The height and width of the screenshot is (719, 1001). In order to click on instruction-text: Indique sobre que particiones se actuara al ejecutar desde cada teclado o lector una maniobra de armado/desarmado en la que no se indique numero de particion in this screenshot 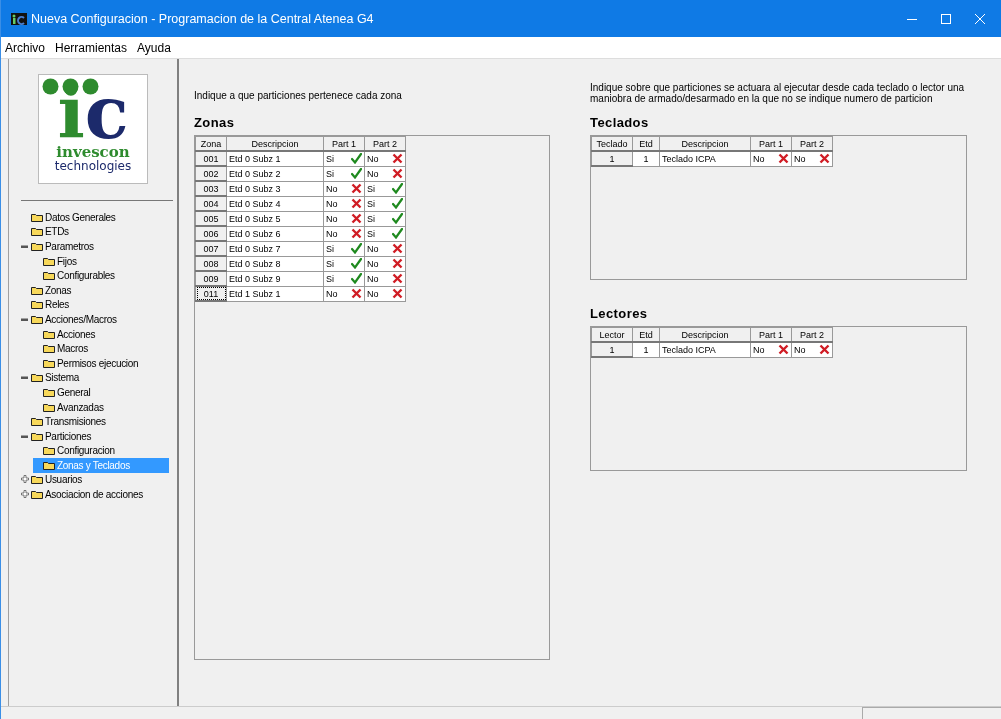, I will do `click(778, 93)`.